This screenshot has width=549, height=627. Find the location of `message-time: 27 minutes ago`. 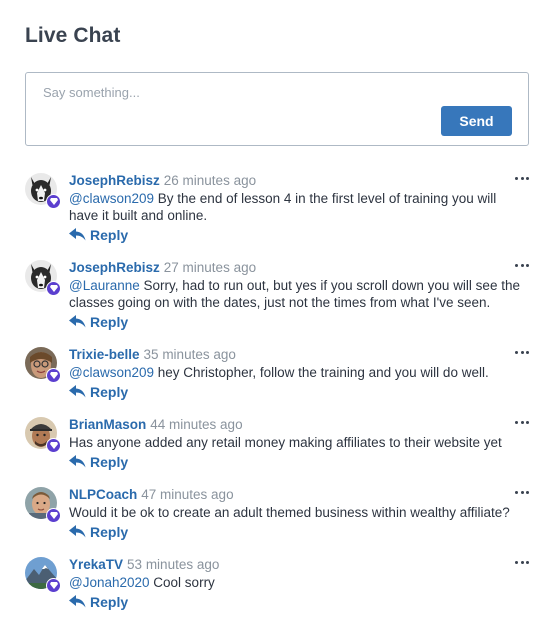

message-time: 27 minutes ago is located at coordinates (210, 267).